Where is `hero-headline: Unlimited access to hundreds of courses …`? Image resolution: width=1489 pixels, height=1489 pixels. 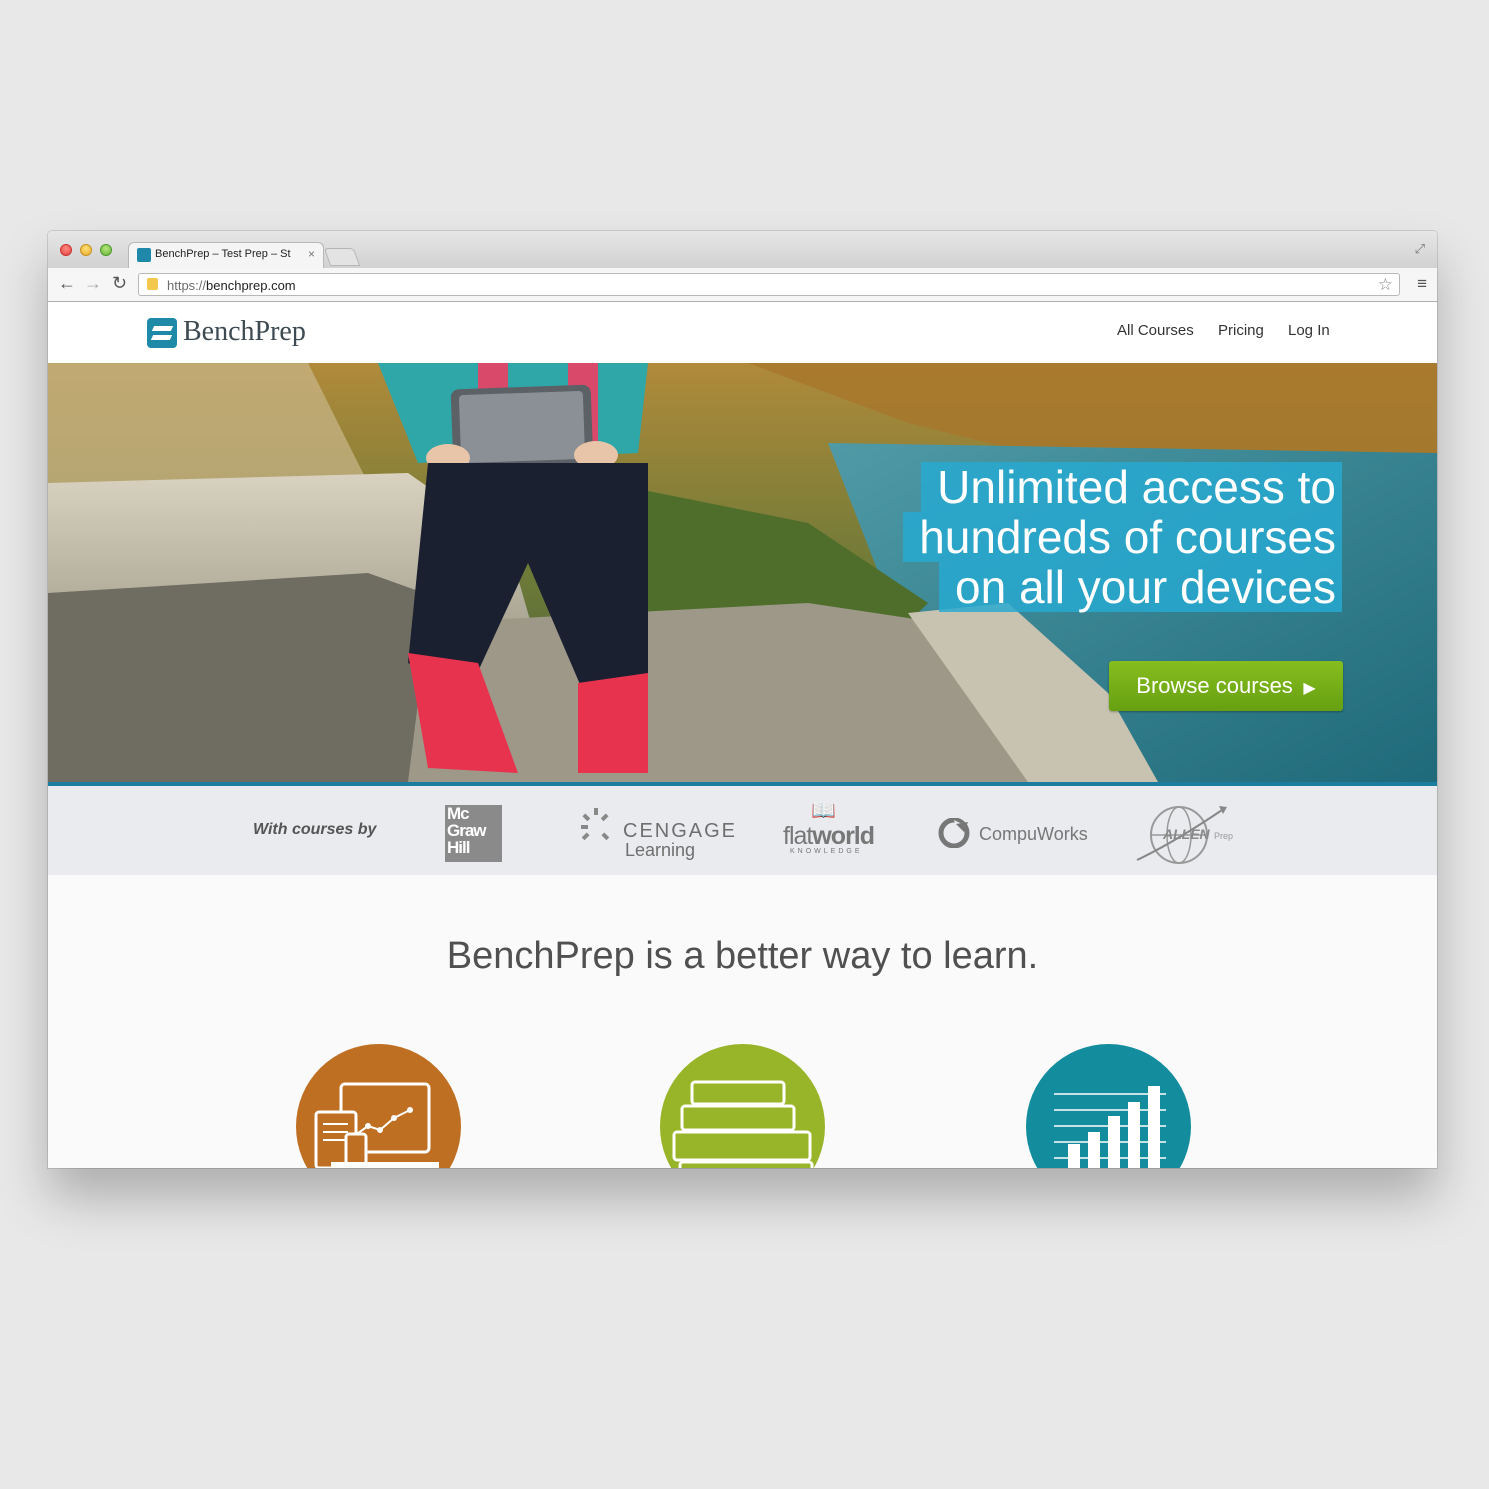 hero-headline: Unlimited access to hundreds of courses … is located at coordinates (1122, 537).